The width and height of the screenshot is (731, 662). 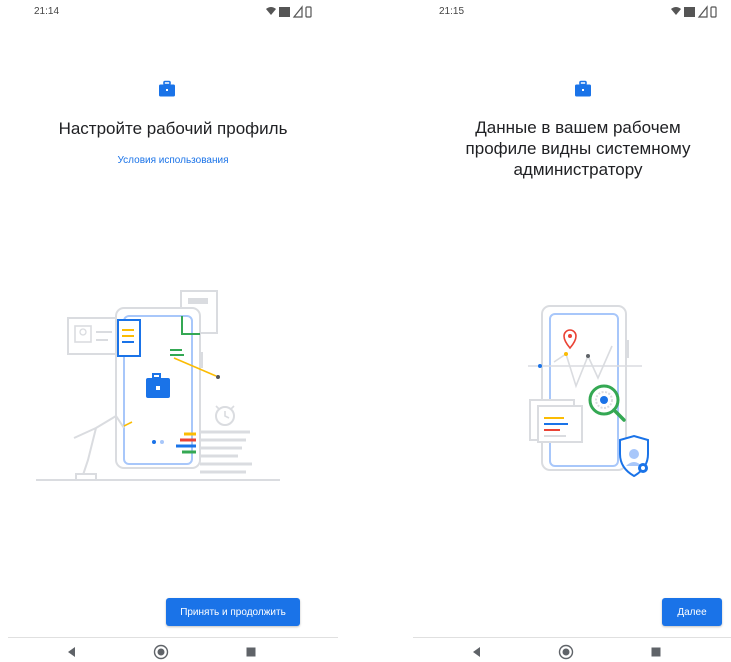 What do you see at coordinates (578, 148) in the screenshot?
I see `title-line: профиле видны системному` at bounding box center [578, 148].